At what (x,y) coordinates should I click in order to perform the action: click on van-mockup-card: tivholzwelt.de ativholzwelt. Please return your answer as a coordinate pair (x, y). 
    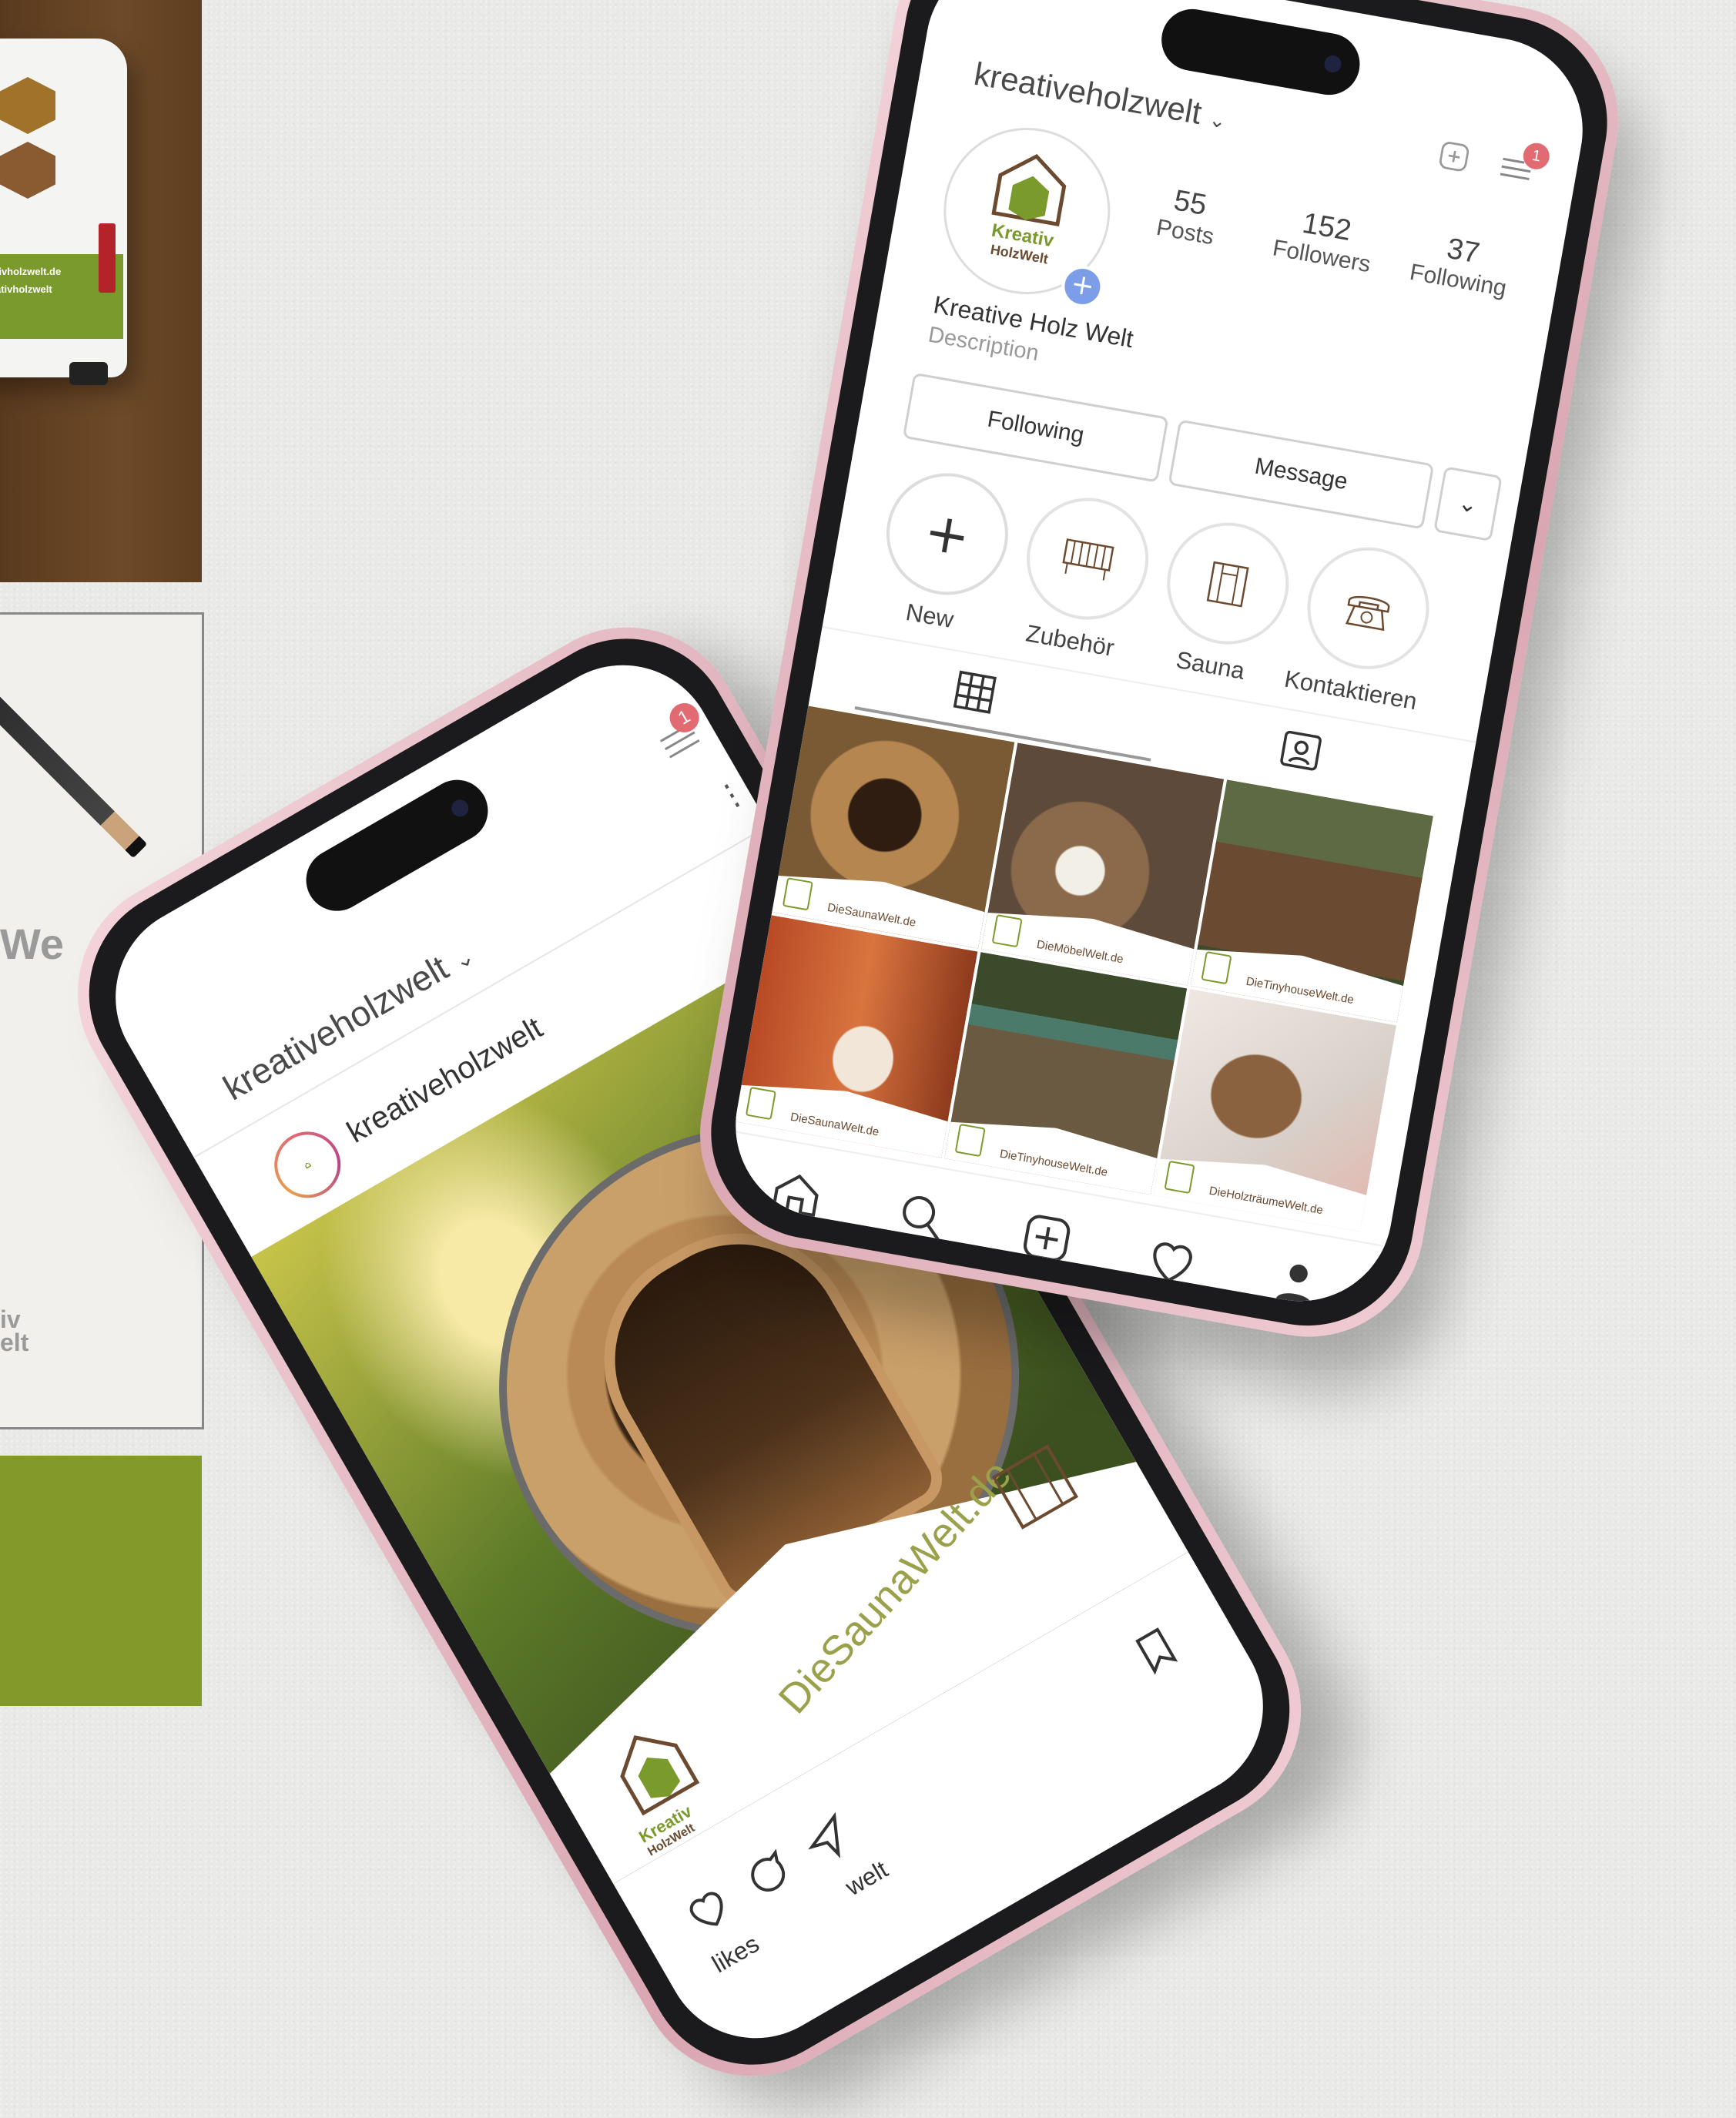
    Looking at the image, I should click on (101, 291).